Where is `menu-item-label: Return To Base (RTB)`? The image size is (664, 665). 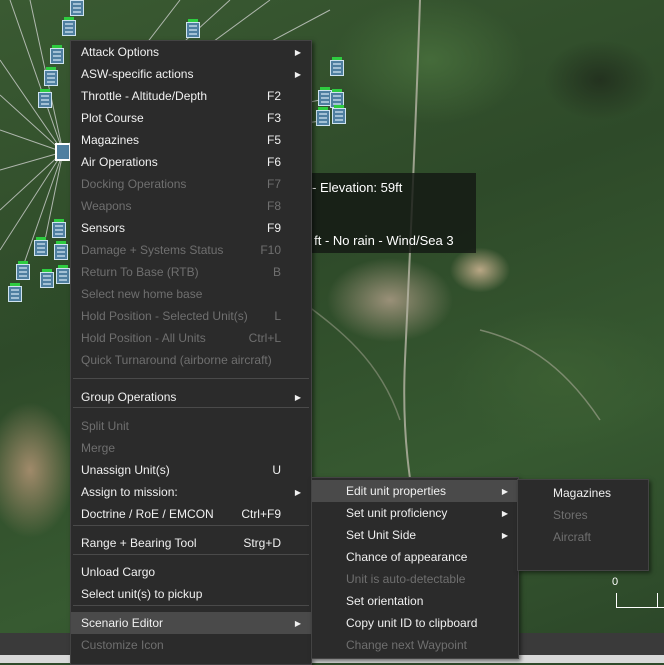 menu-item-label: Return To Base (RTB) is located at coordinates (140, 272).